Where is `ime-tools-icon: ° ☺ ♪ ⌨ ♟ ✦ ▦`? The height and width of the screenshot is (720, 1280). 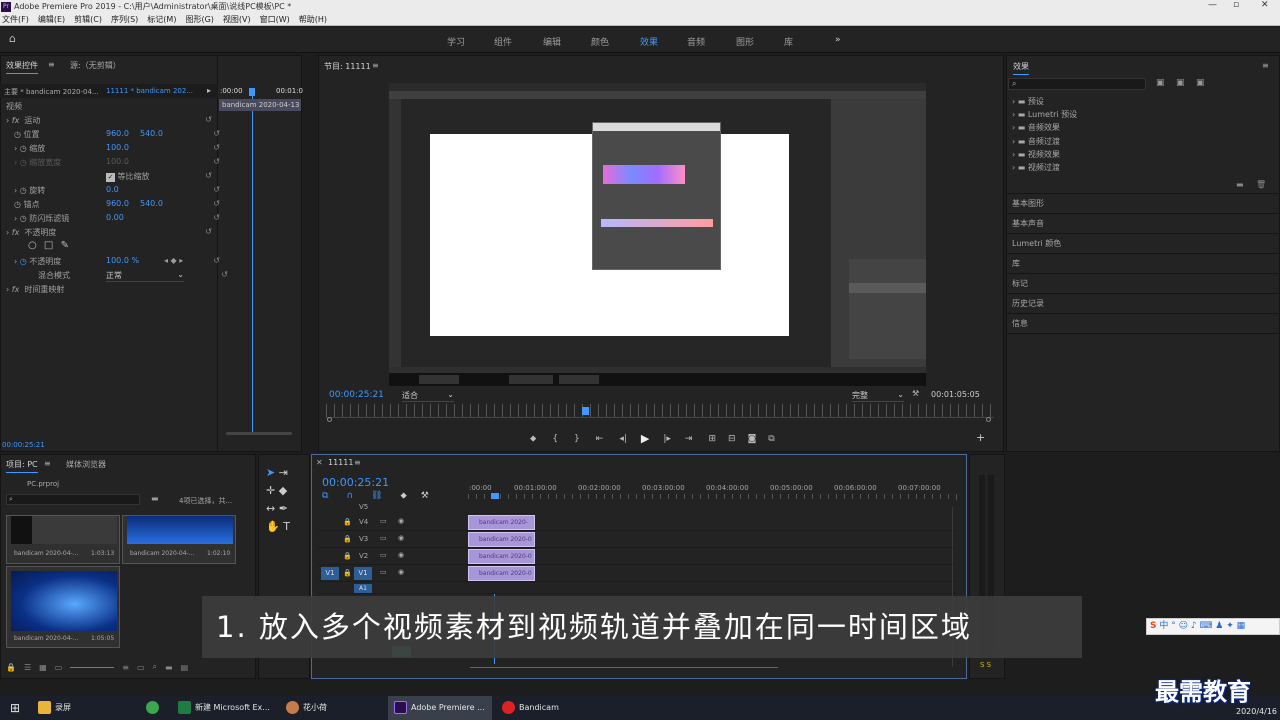 ime-tools-icon: ° ☺ ♪ ⌨ ♟ ✦ ▦ is located at coordinates (1208, 626).